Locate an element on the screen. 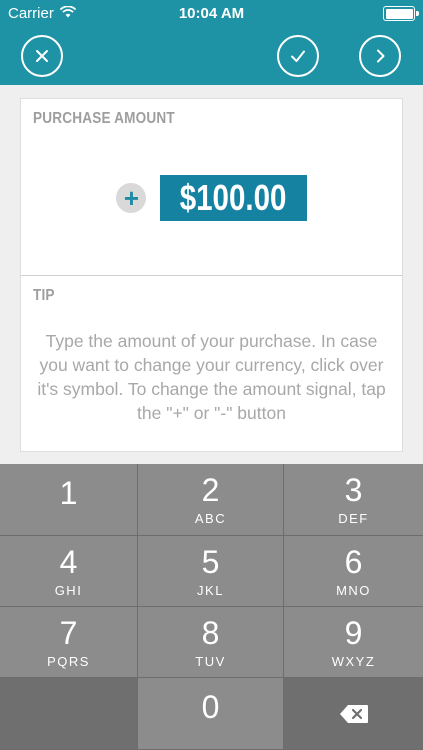 Image resolution: width=423 pixels, height=750 pixels. key-letters: TUV is located at coordinates (210, 661).